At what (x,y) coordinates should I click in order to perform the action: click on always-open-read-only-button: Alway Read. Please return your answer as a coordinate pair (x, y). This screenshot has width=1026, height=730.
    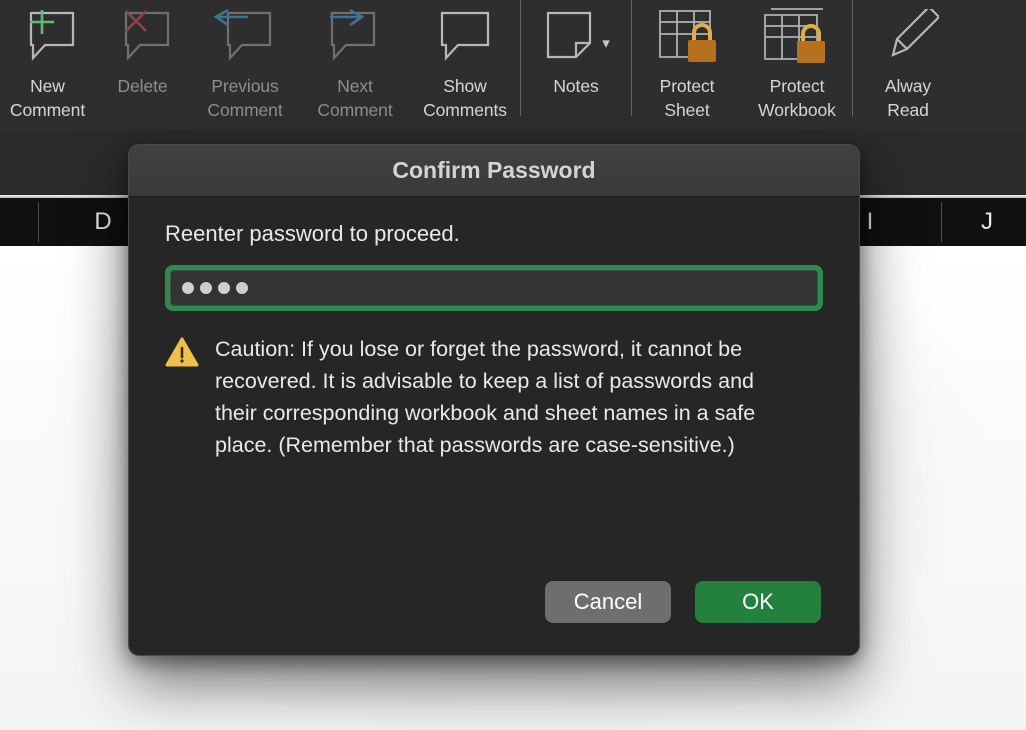
    Looking at the image, I should click on (908, 61).